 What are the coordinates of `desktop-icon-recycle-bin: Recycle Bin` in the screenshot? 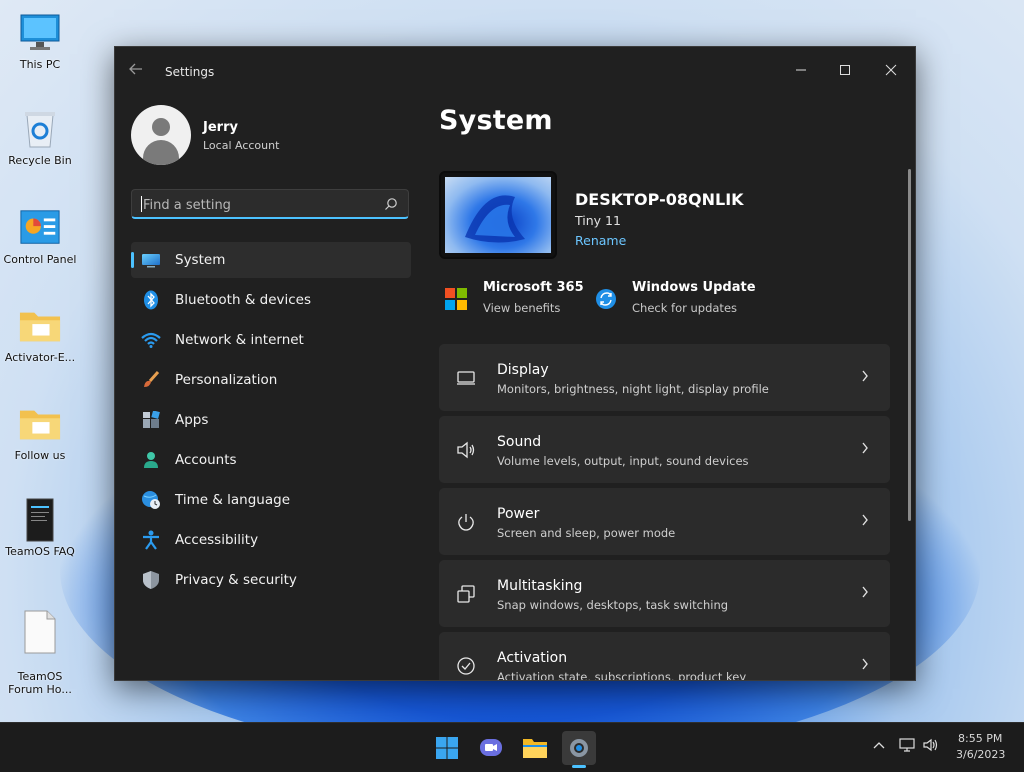 It's located at (40, 137).